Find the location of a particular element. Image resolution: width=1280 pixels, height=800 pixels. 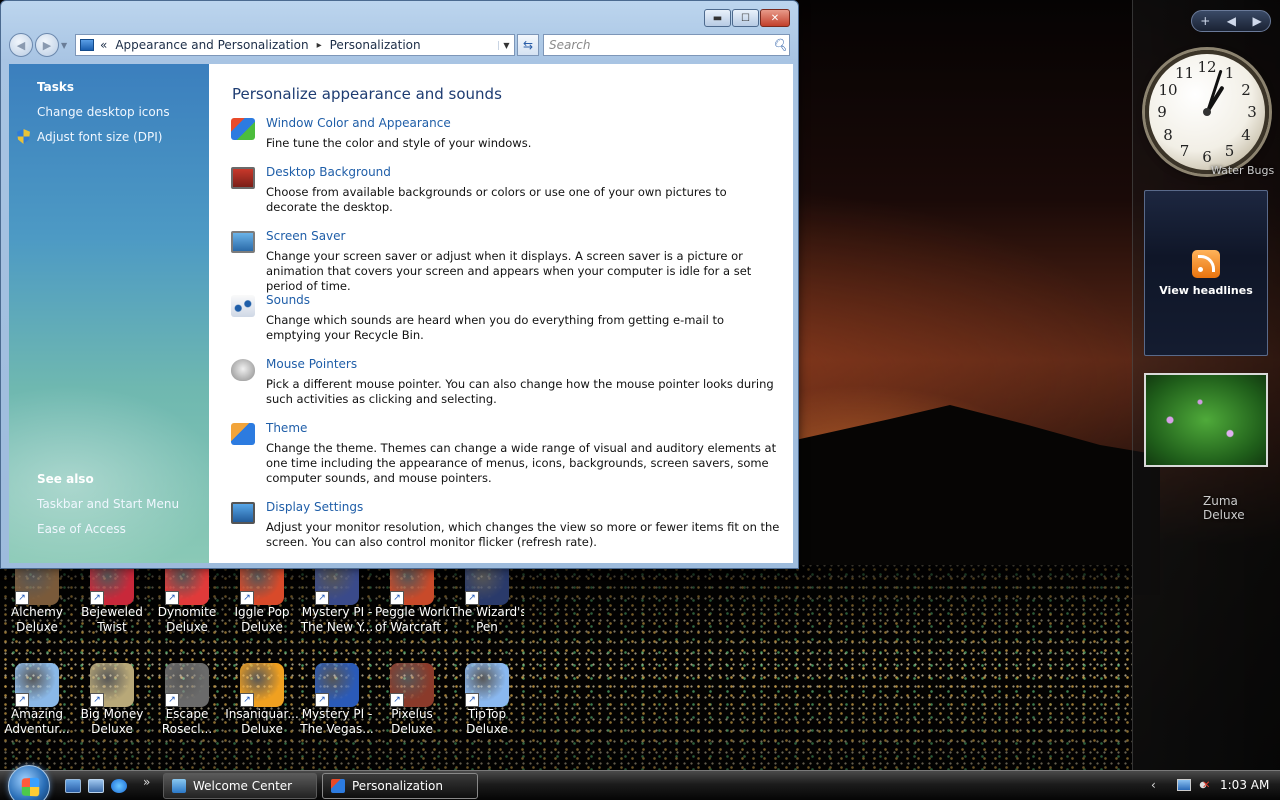

switch-windows-icon is located at coordinates (96, 786).